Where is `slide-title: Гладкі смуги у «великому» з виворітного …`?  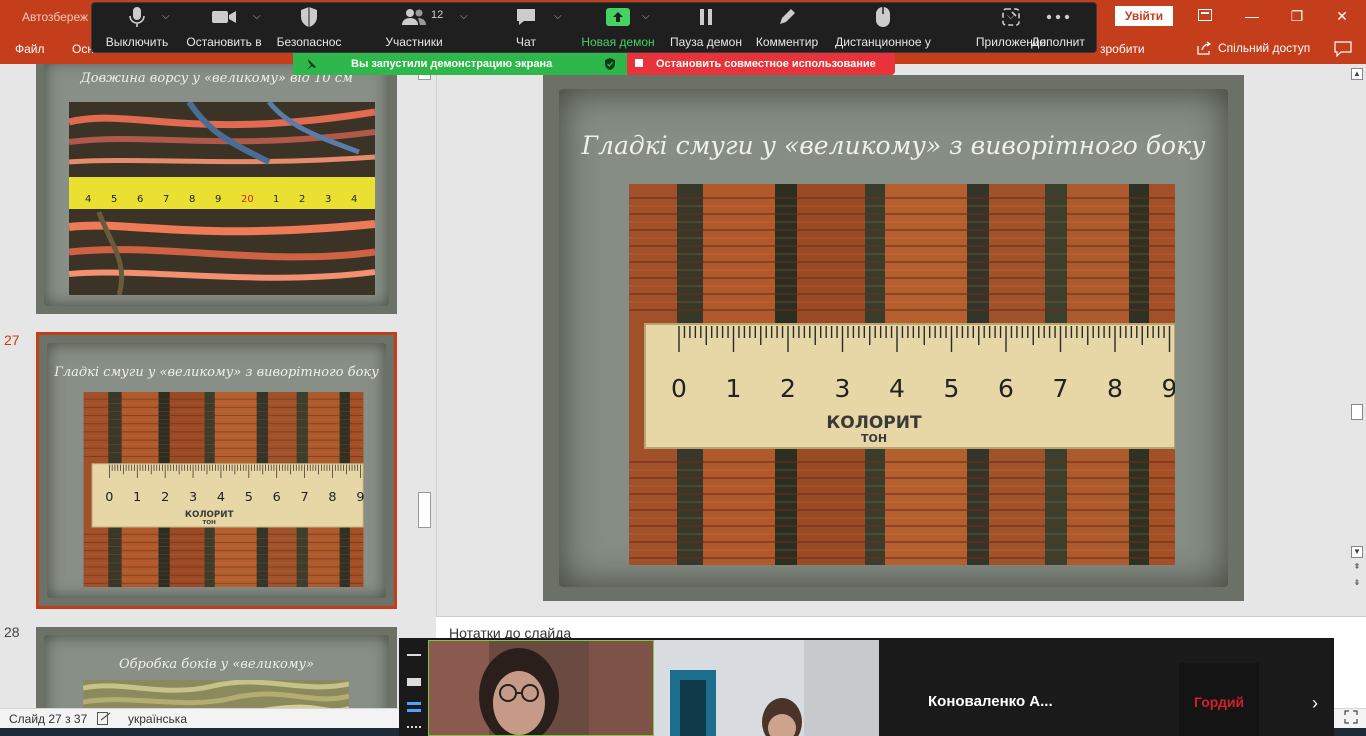
slide-title: Гладкі смуги у «великому» з виворітного … is located at coordinates (893, 145).